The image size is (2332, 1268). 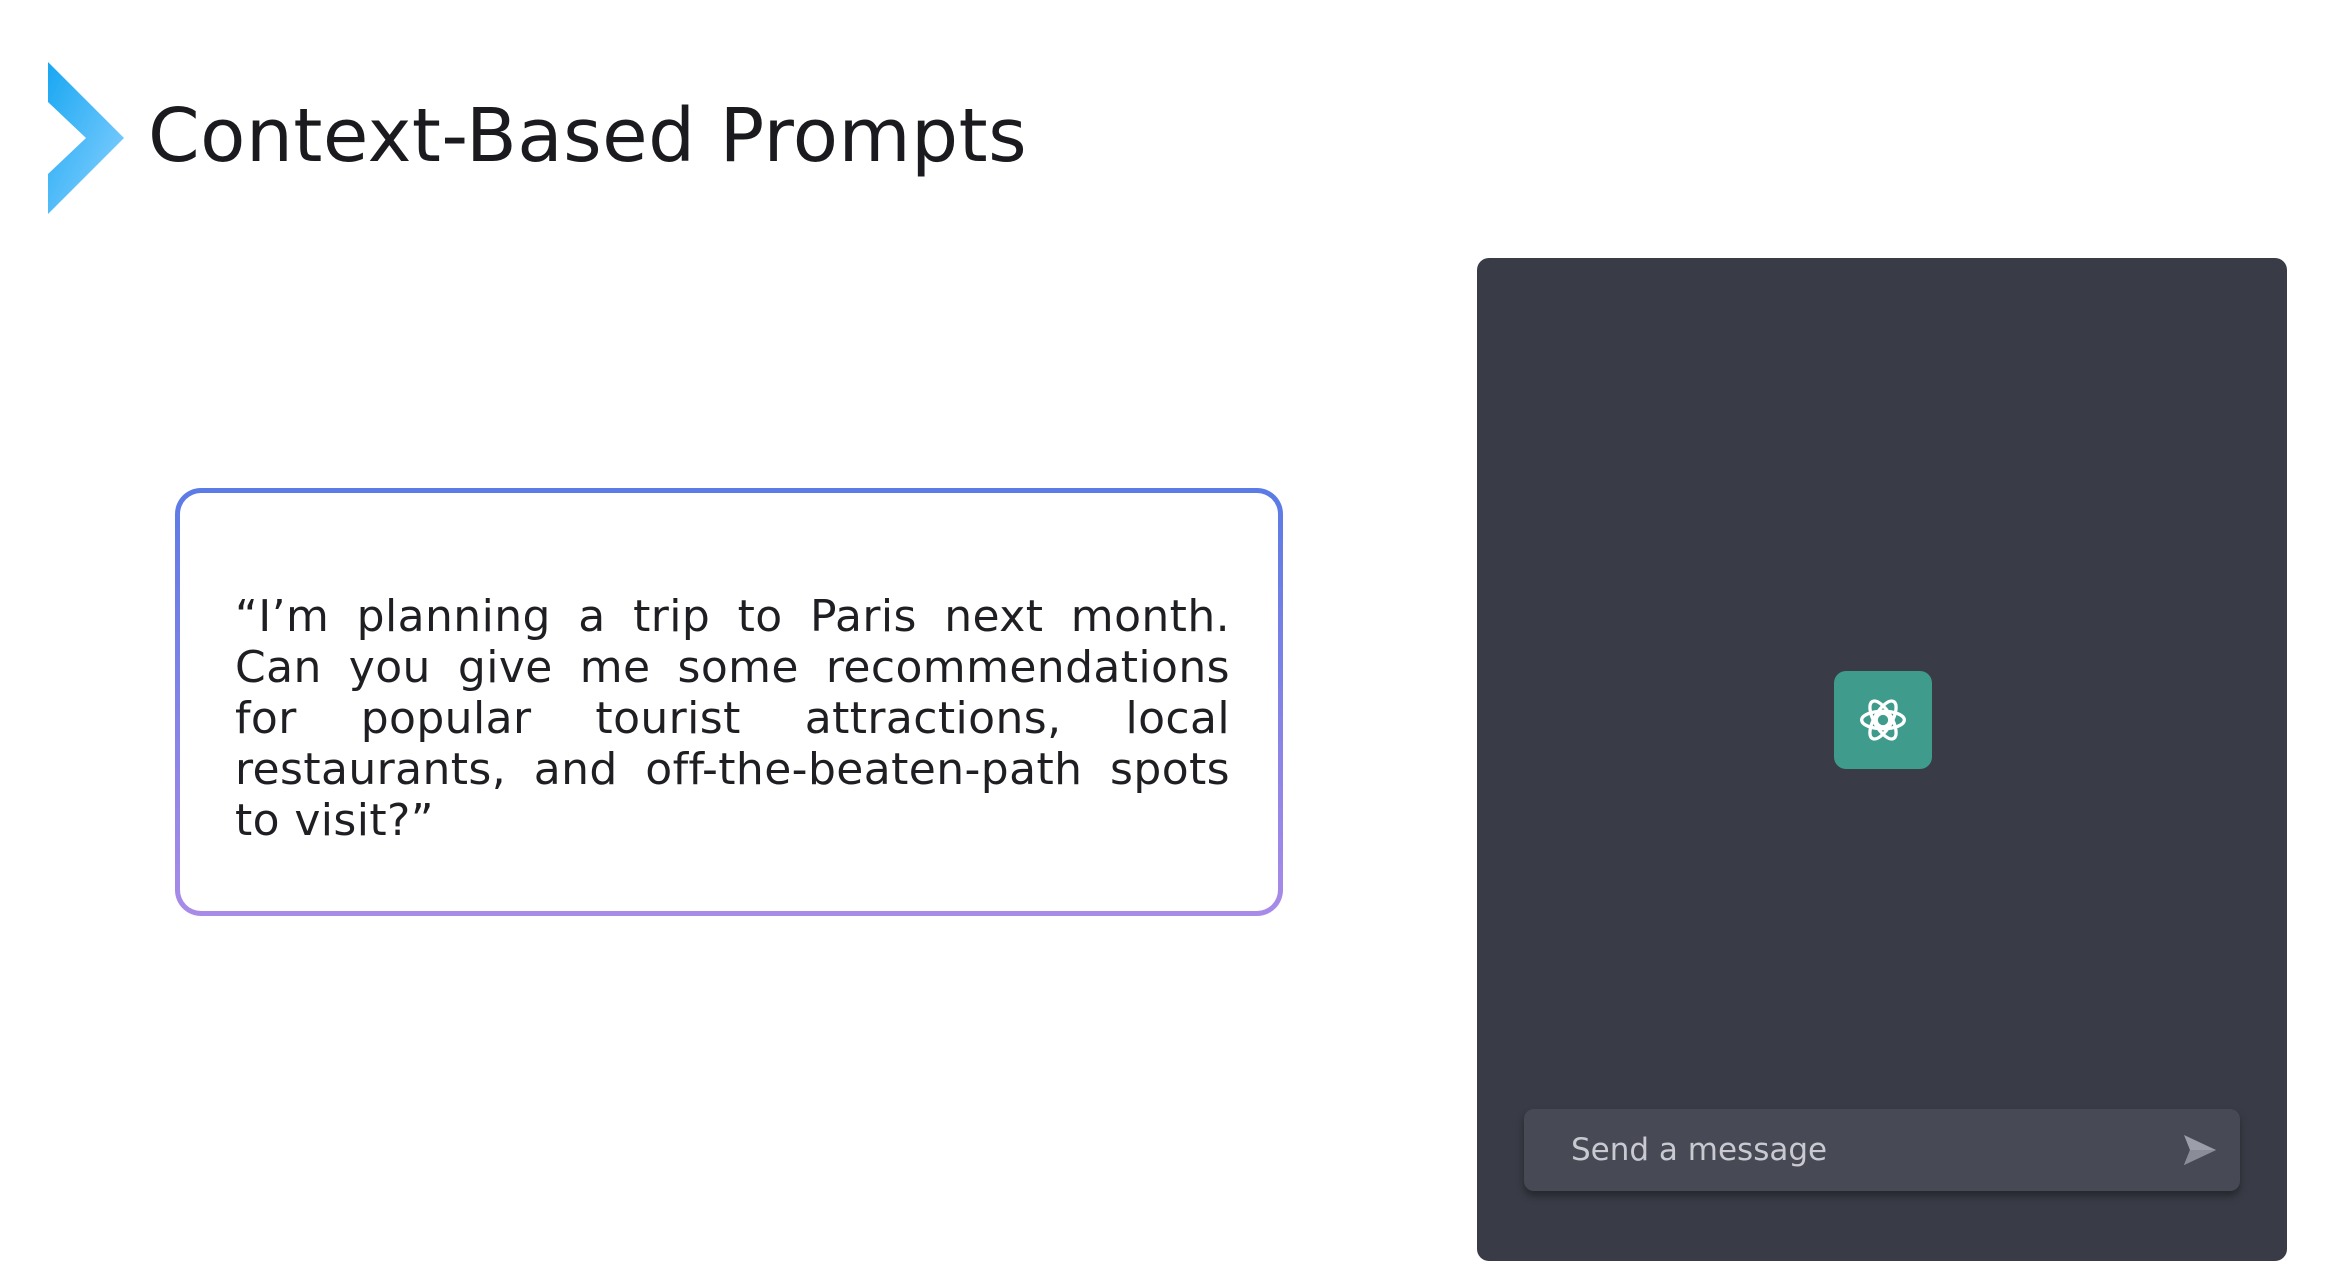 I want to click on message-bar, so click(x=1882, y=1150).